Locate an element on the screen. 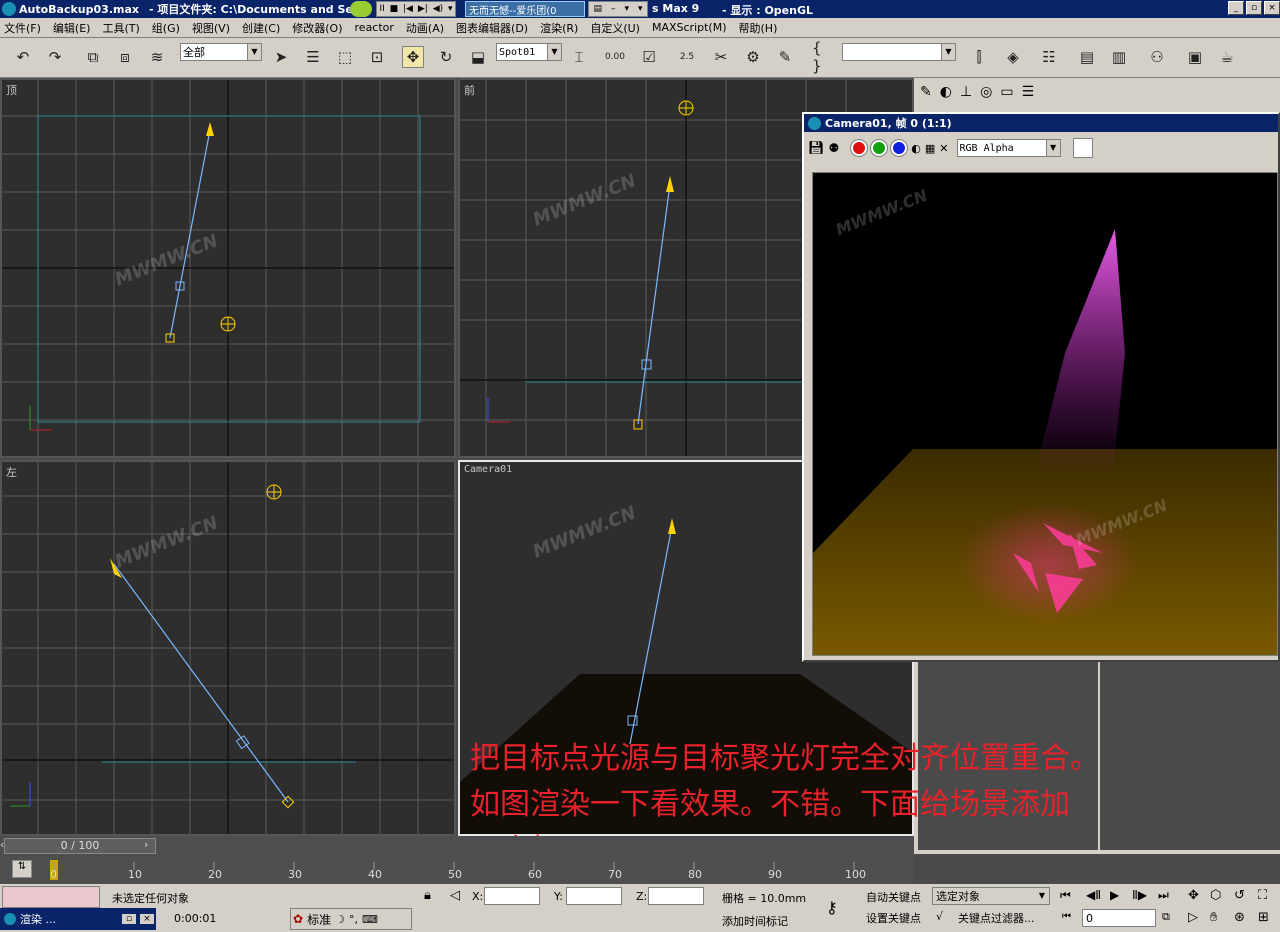 The height and width of the screenshot is (932, 1280). chevron-right-icon: › is located at coordinates (146, 844).